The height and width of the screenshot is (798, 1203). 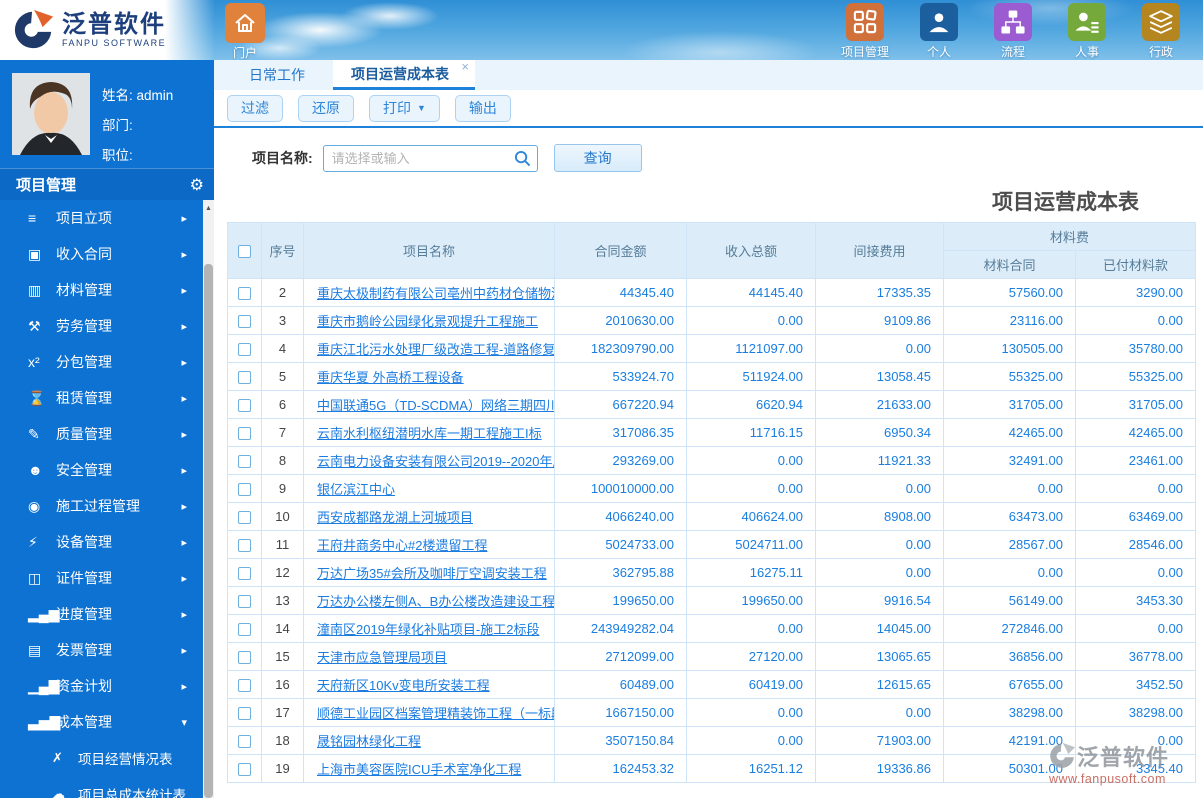 I want to click on filter-button: 过滤, so click(x=255, y=108).